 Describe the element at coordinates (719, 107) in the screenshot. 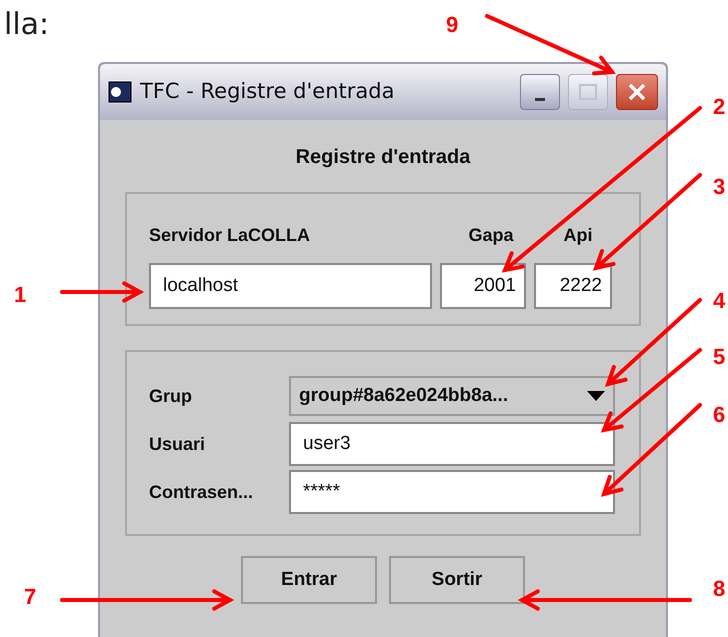

I see `callout-number: 2` at that location.